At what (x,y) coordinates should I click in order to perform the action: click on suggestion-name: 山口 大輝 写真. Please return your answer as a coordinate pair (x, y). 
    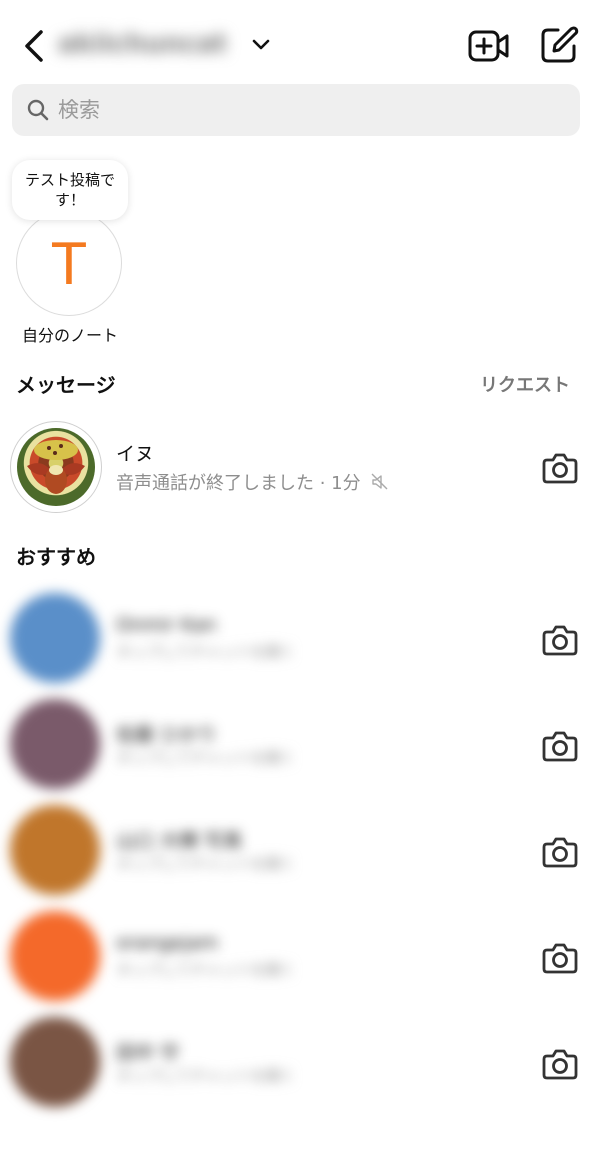
    Looking at the image, I should click on (179, 841).